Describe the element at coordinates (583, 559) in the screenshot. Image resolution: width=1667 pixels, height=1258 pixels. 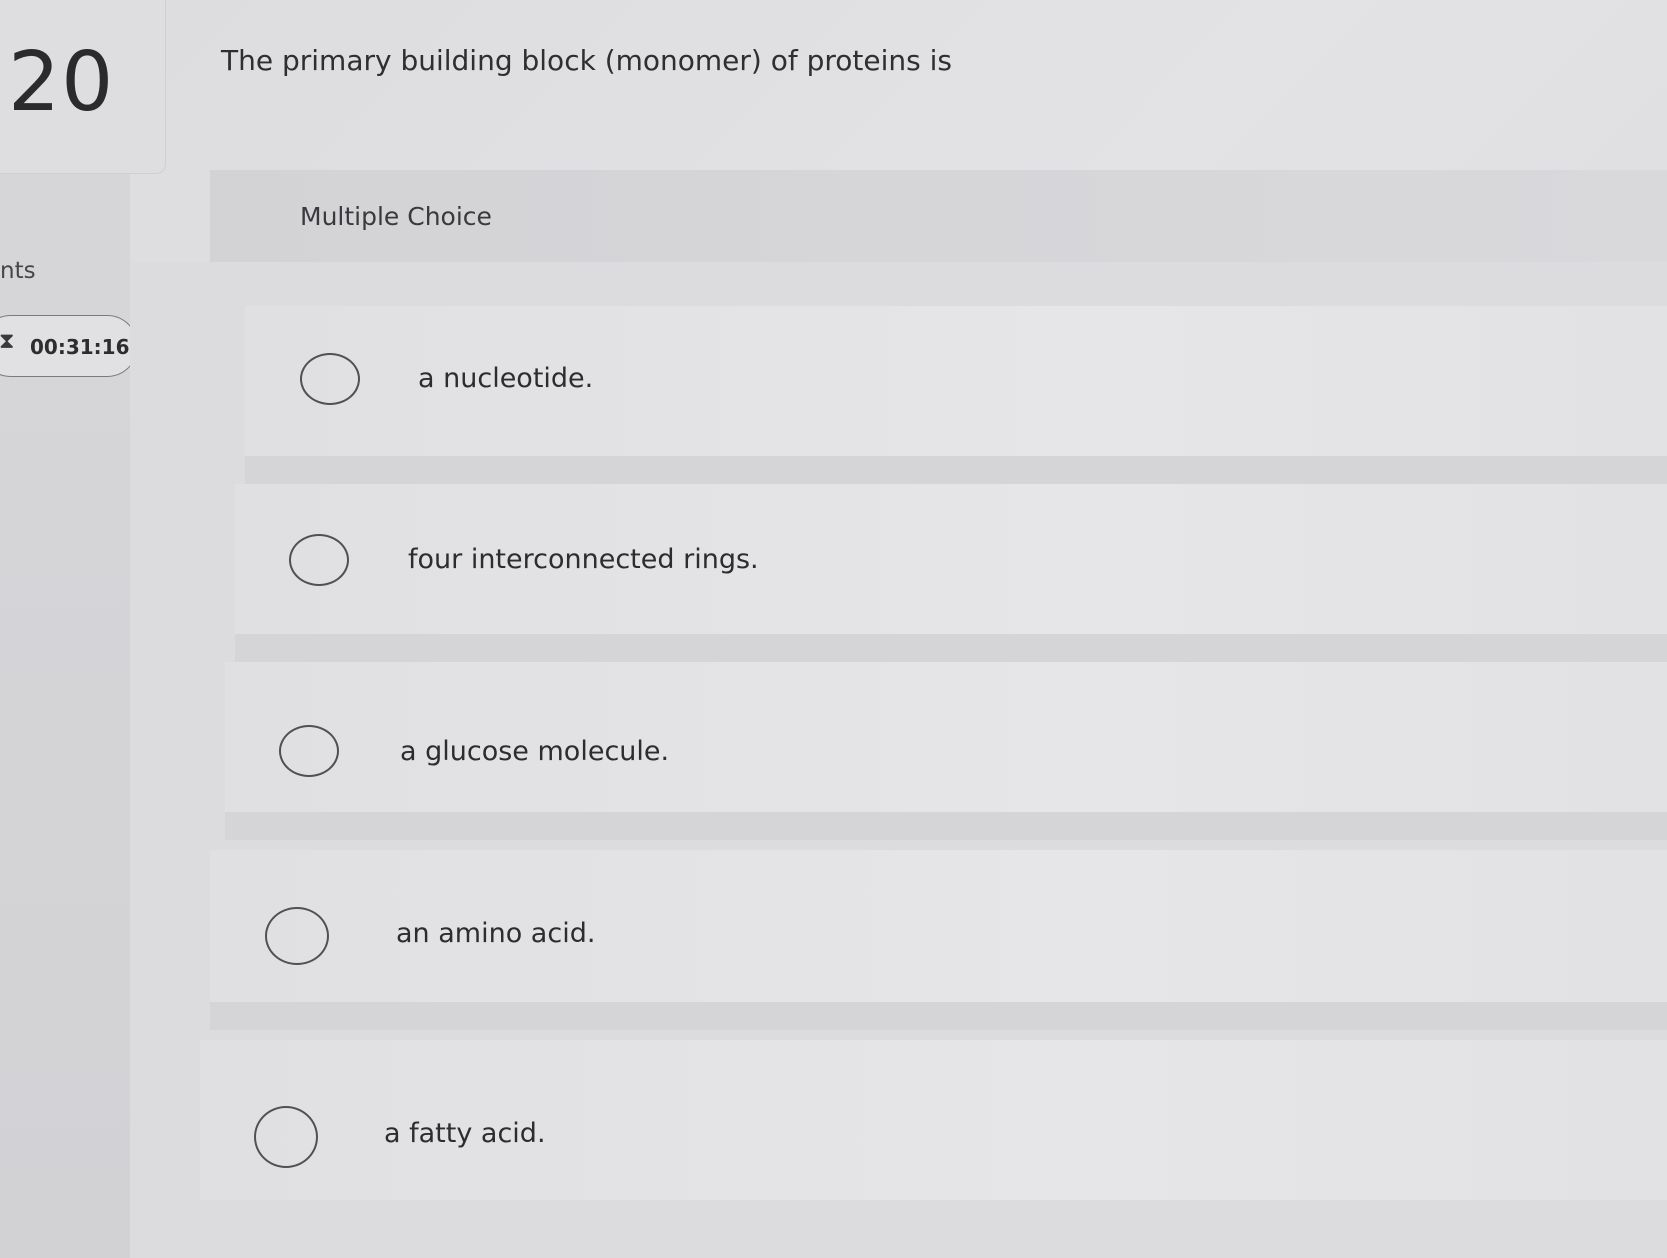
I see `option-label: four interconnected rings.` at that location.